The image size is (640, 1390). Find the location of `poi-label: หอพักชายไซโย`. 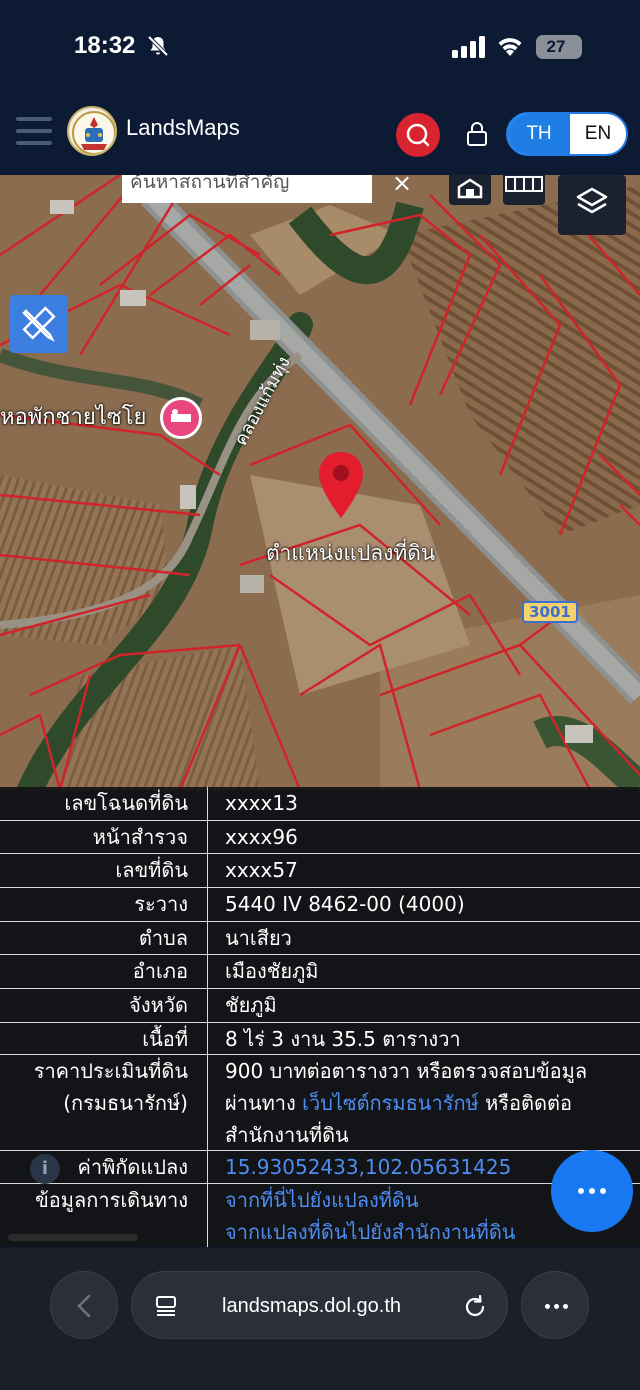

poi-label: หอพักชายไซโย is located at coordinates (73, 417).